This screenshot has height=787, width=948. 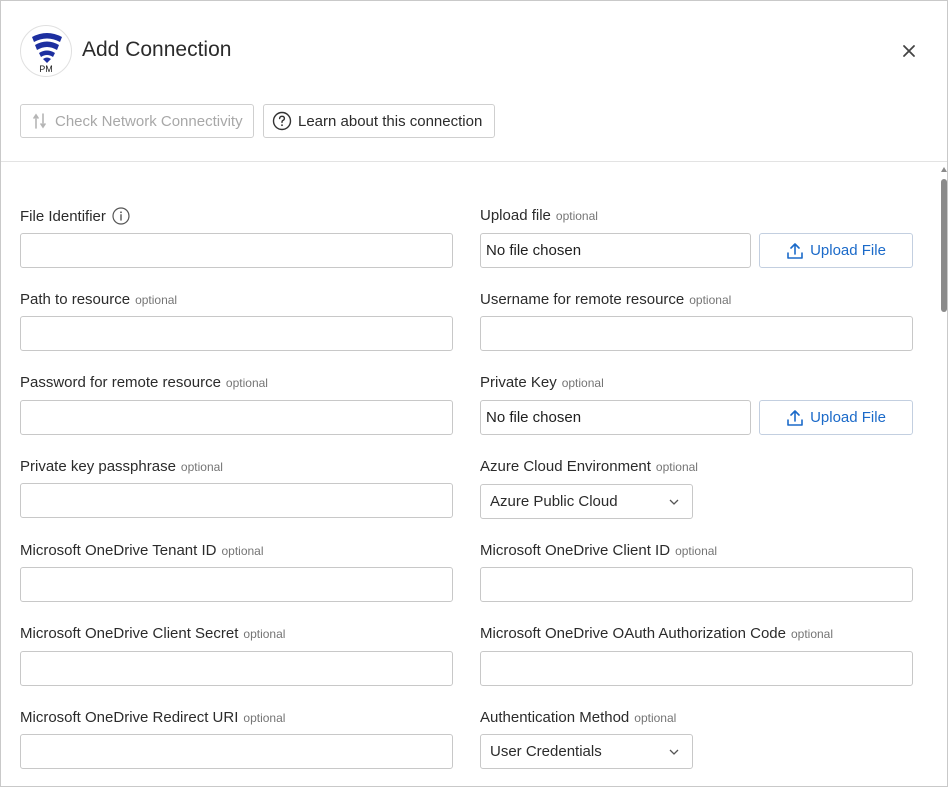 I want to click on onedrive-oauth-code-input, so click(x=696, y=668).